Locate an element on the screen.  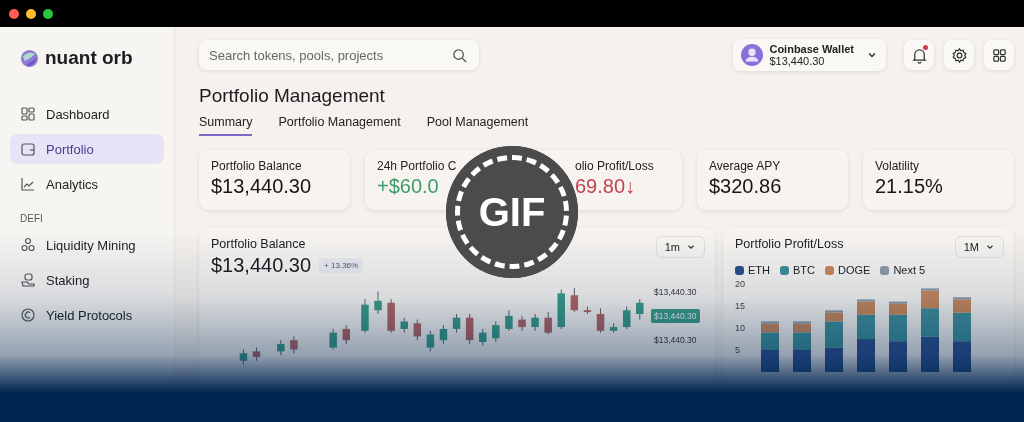
legend-label: Next 5 is located at coordinates (909, 270).